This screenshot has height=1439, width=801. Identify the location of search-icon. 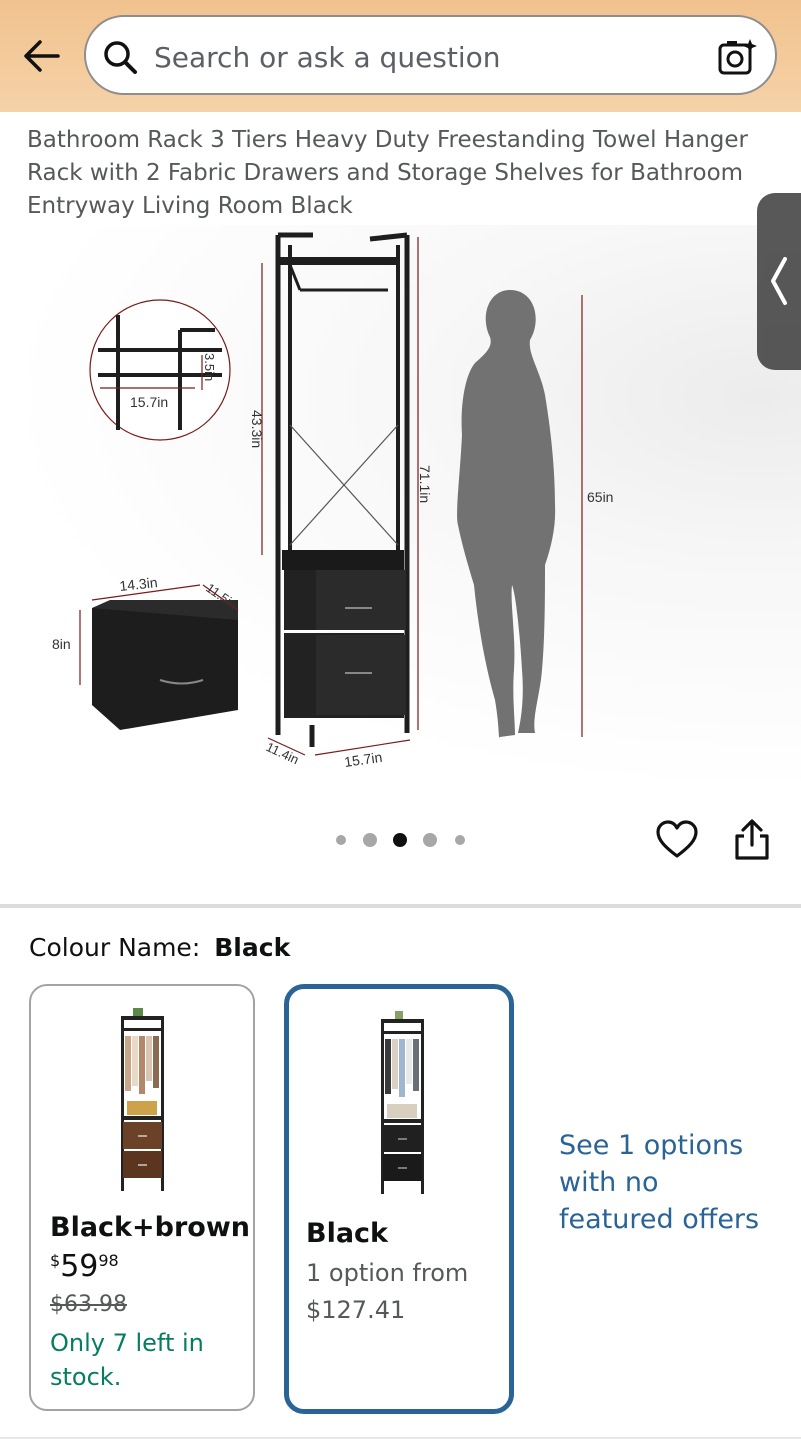
(120, 57).